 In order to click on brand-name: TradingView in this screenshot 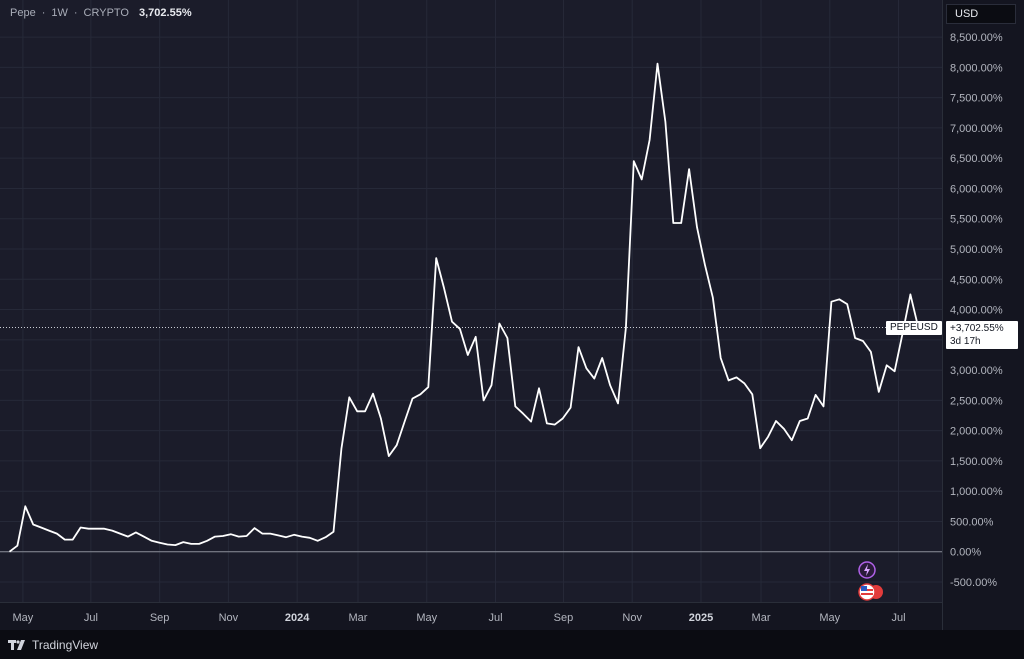, I will do `click(65, 644)`.